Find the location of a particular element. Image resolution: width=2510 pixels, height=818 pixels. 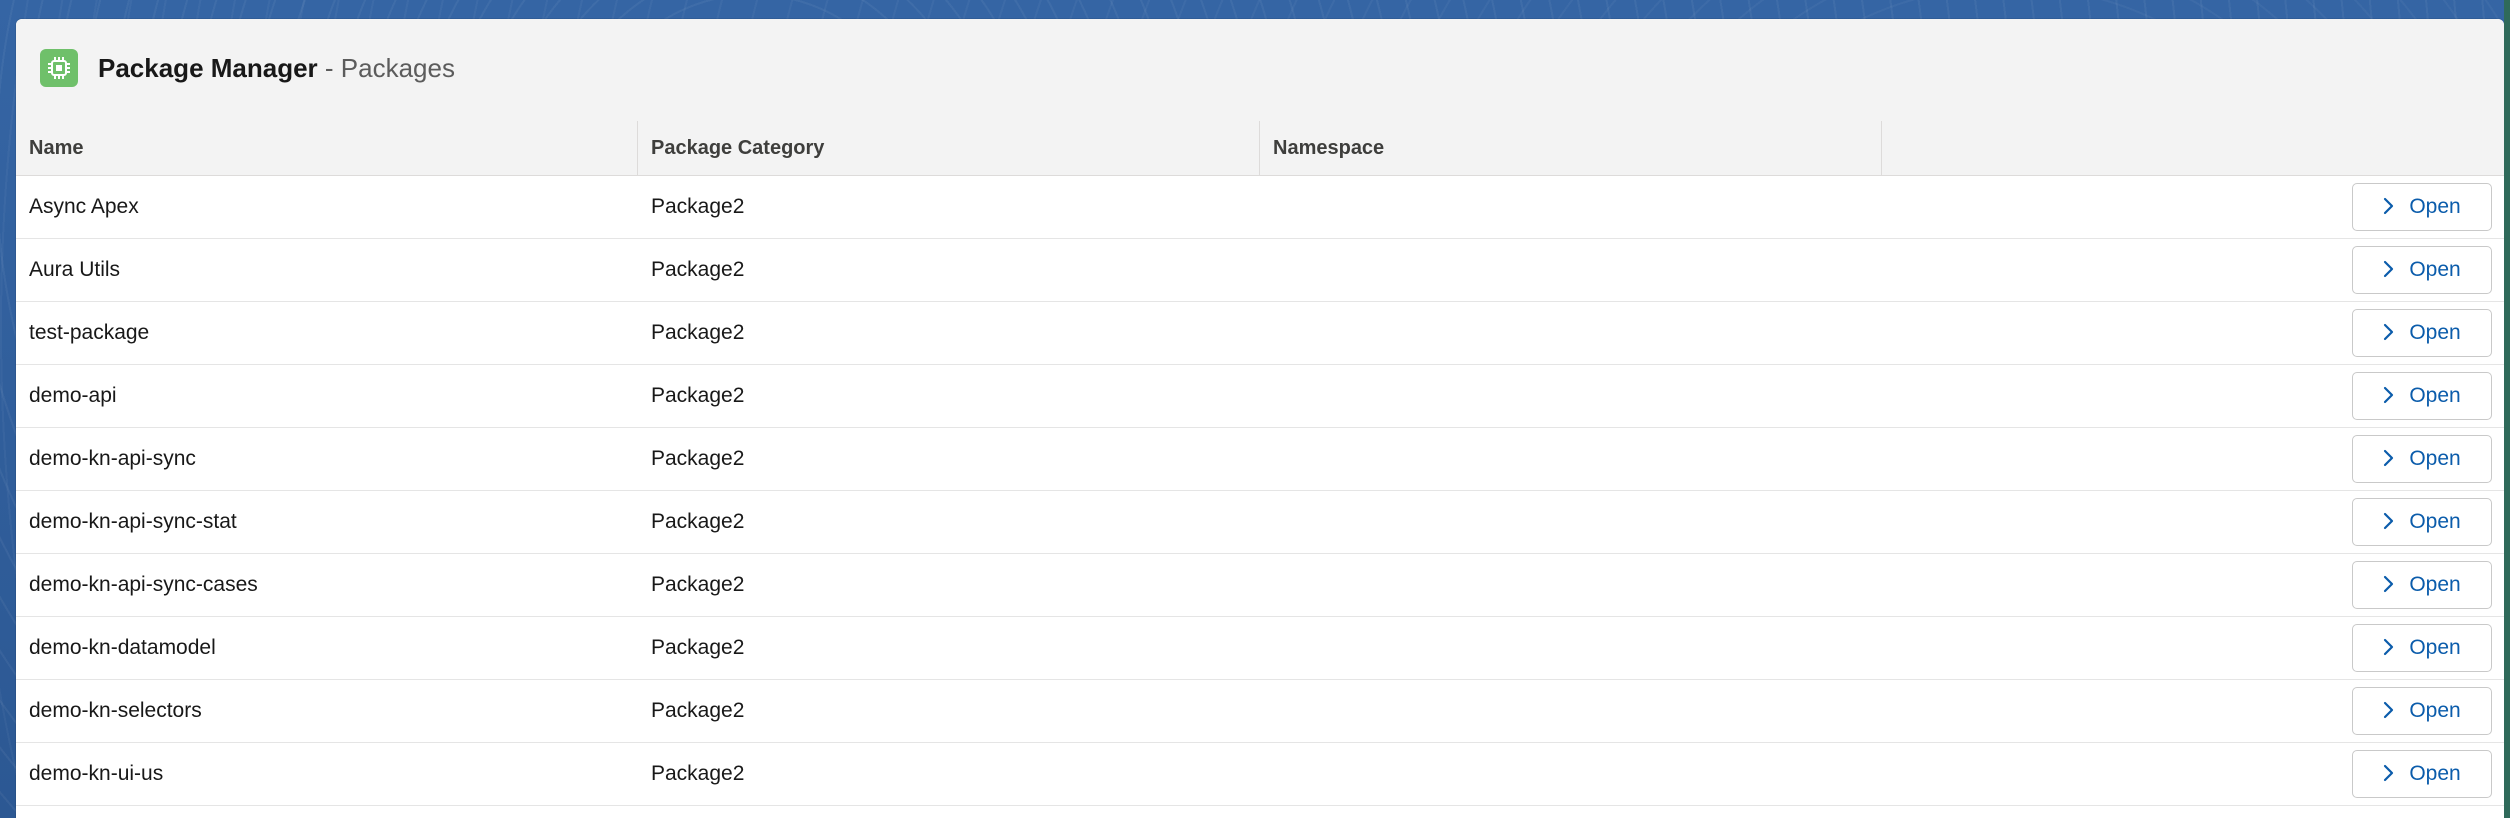

package-name-cell: test-package is located at coordinates (89, 332).